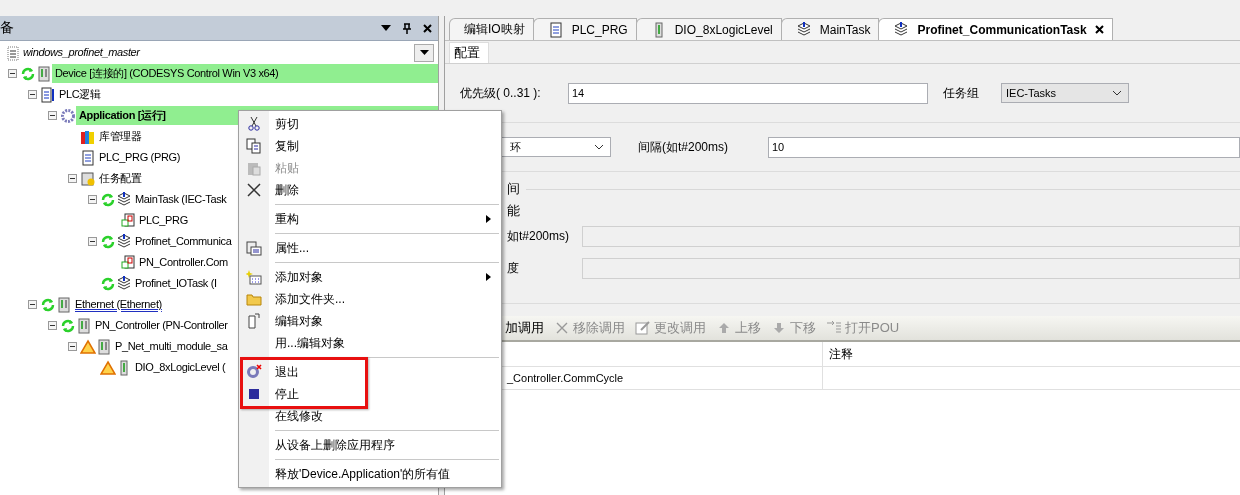 The image size is (1240, 495). I want to click on tab-label: 编辑IO映射, so click(494, 29).